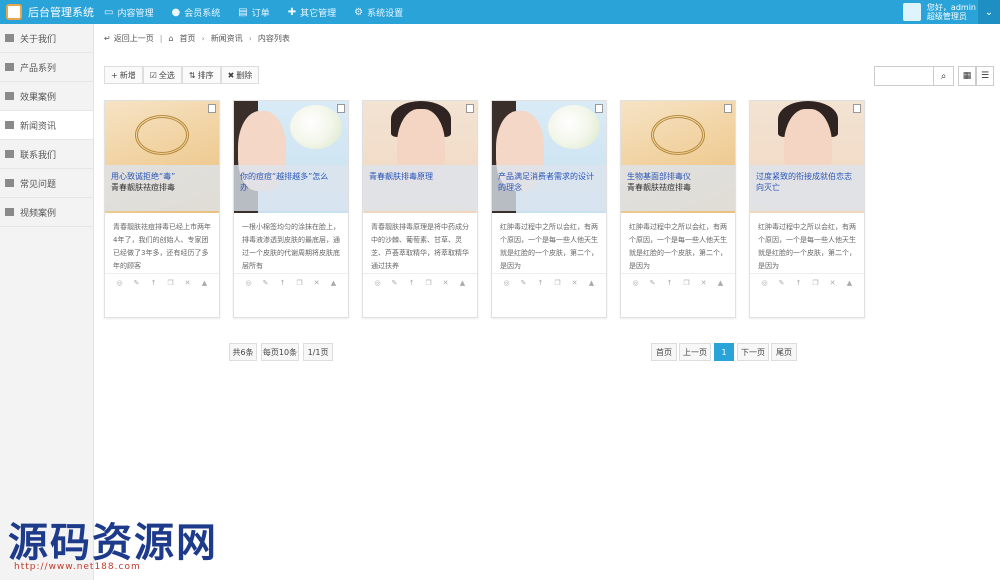 The image size is (1000, 580). What do you see at coordinates (280, 352) in the screenshot?
I see `per-page-select: 每页10条` at bounding box center [280, 352].